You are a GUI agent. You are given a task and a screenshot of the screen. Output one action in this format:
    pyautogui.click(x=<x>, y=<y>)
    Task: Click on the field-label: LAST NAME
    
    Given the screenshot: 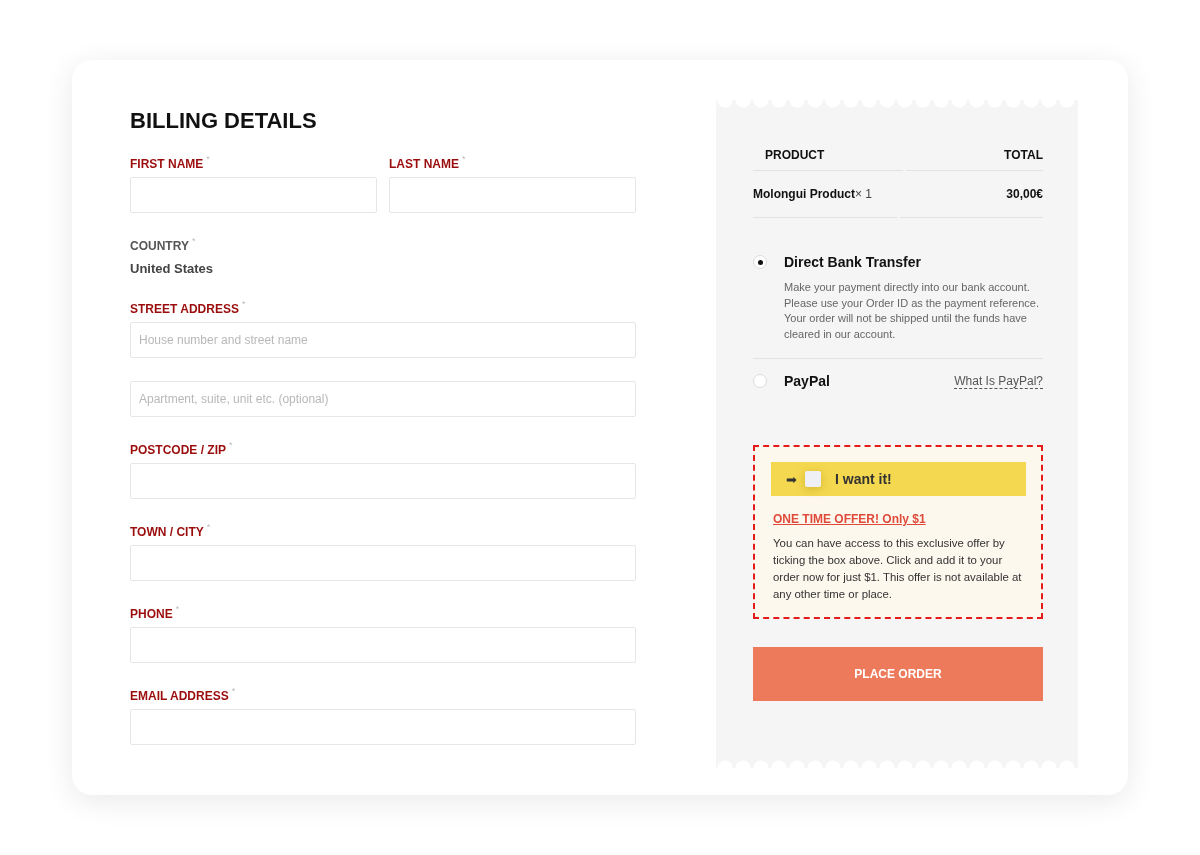 What is the action you would take?
    pyautogui.click(x=424, y=164)
    